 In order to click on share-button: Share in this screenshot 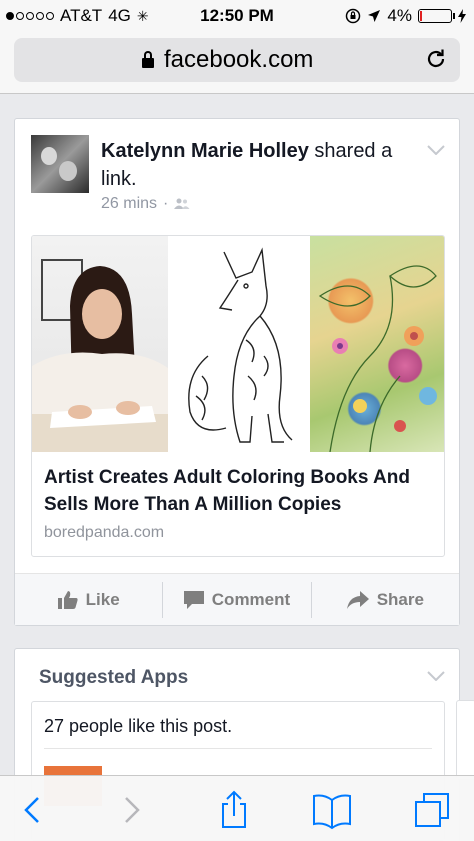, I will do `click(384, 599)`.